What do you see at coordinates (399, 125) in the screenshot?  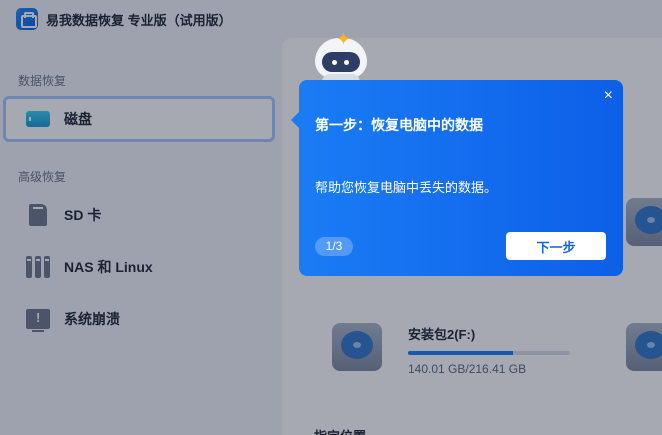 I see `tooltip-title: 第一步：恢复电脑中的数据` at bounding box center [399, 125].